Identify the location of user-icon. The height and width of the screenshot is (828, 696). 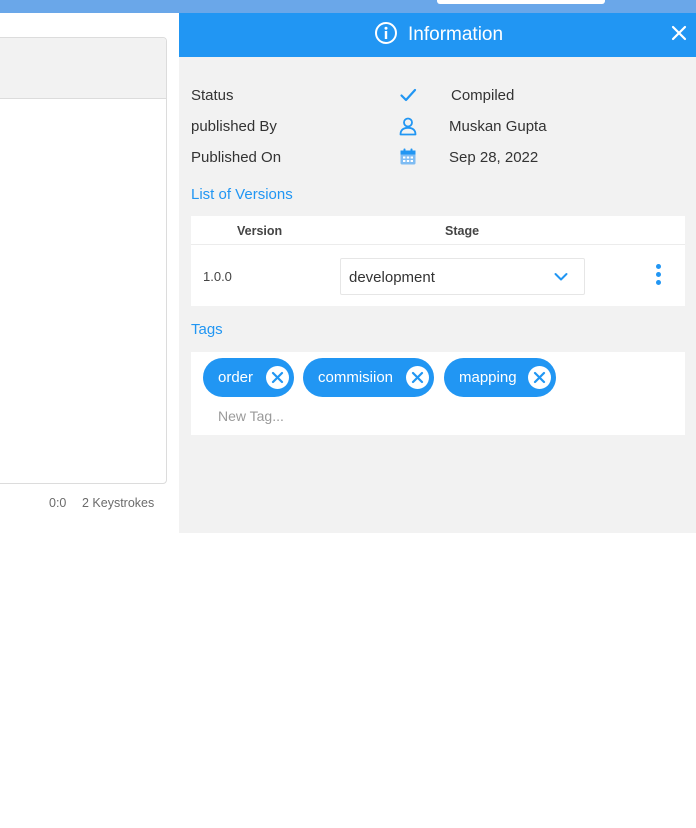
(408, 126).